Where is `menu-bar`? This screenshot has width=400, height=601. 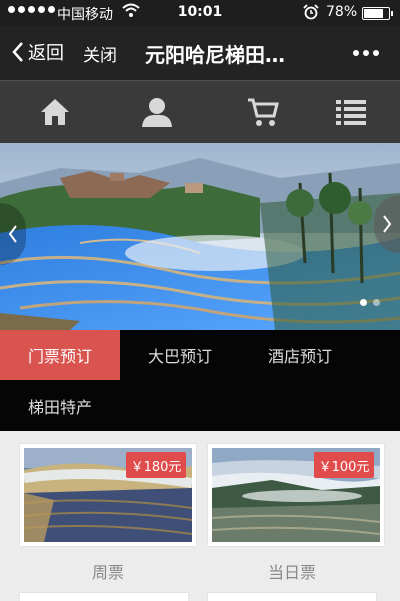 menu-bar is located at coordinates (200, 111).